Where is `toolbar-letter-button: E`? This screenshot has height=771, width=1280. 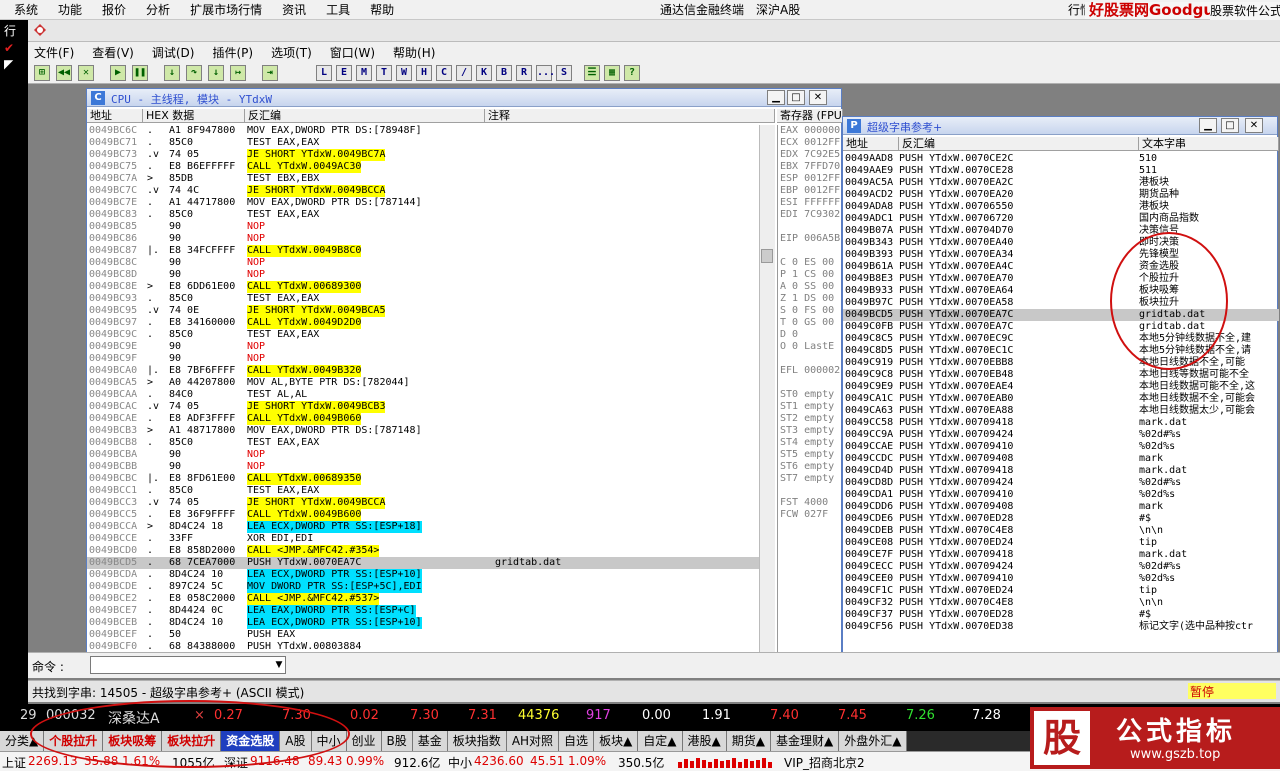 toolbar-letter-button: E is located at coordinates (344, 73).